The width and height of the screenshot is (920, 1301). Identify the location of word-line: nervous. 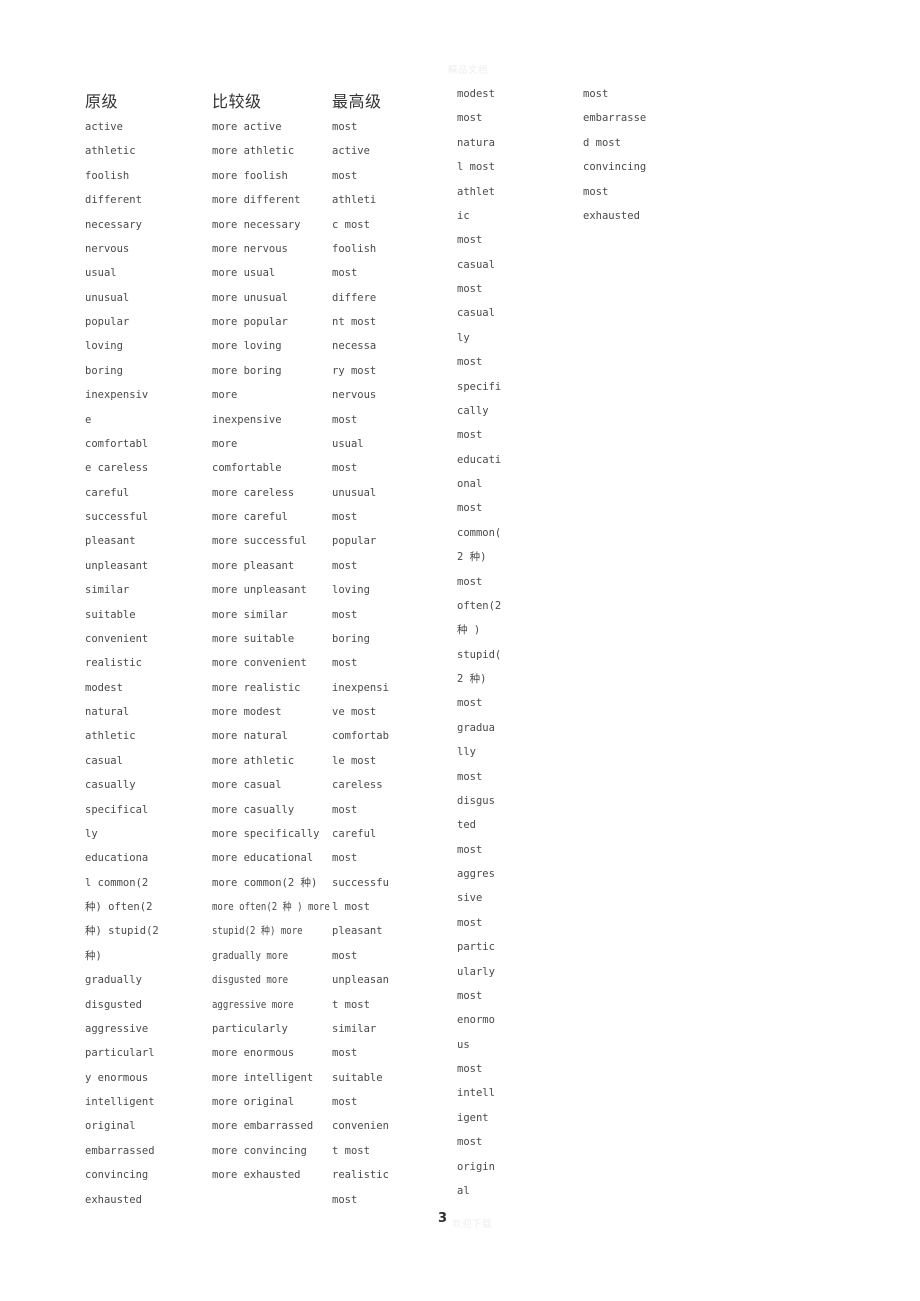
(107, 248).